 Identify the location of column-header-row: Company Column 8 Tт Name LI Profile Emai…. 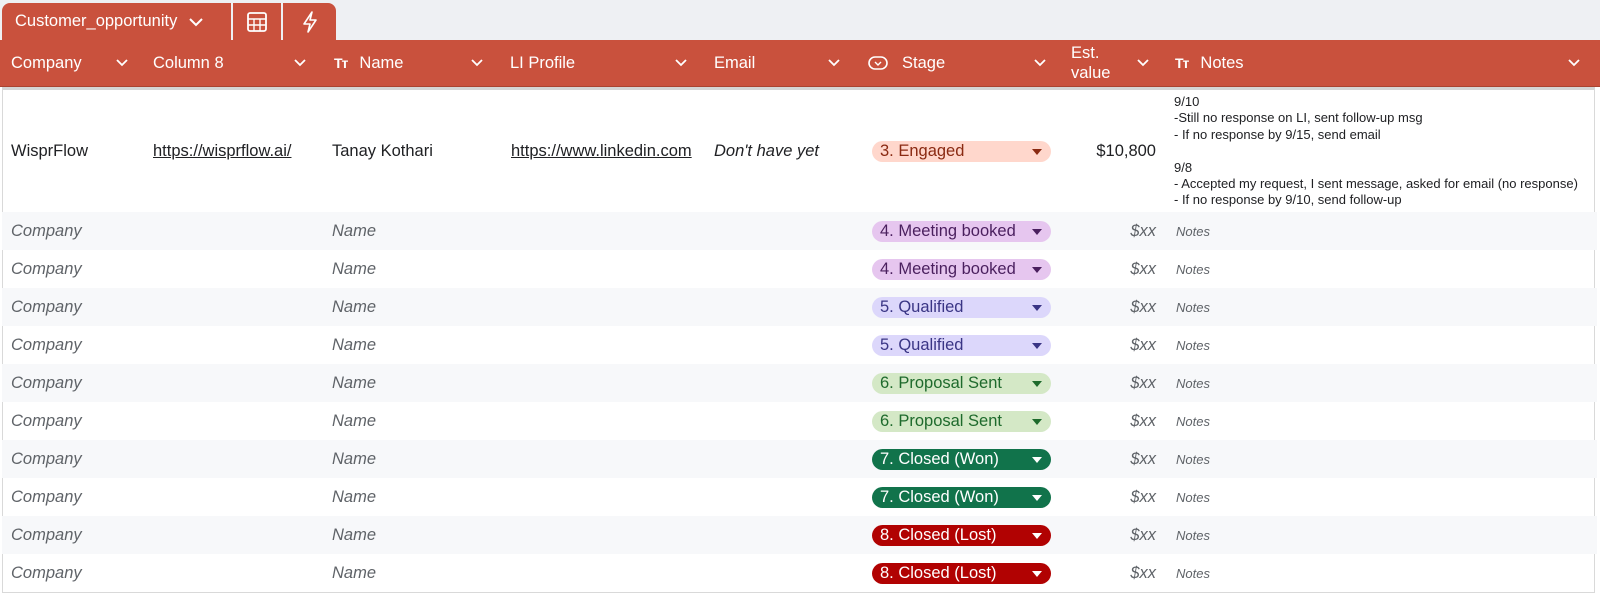
(800, 63).